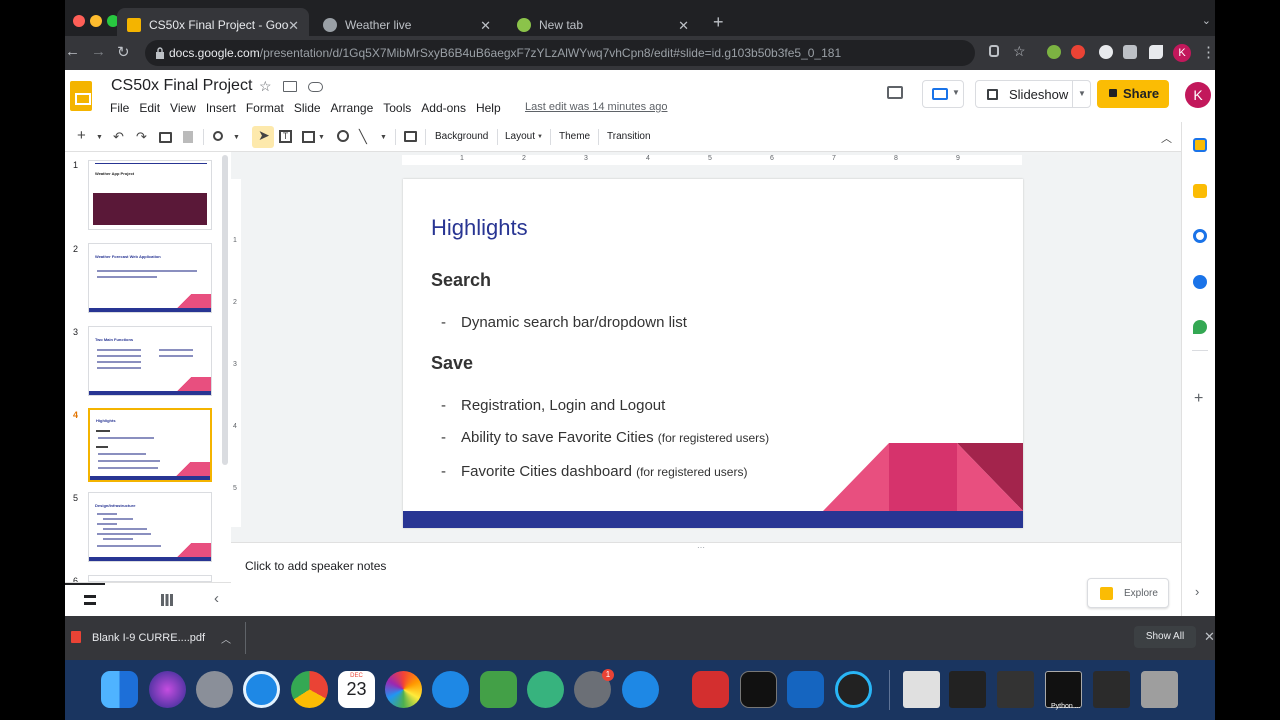 The height and width of the screenshot is (720, 1280). Describe the element at coordinates (403, 689) in the screenshot. I see `photos-icon` at that location.